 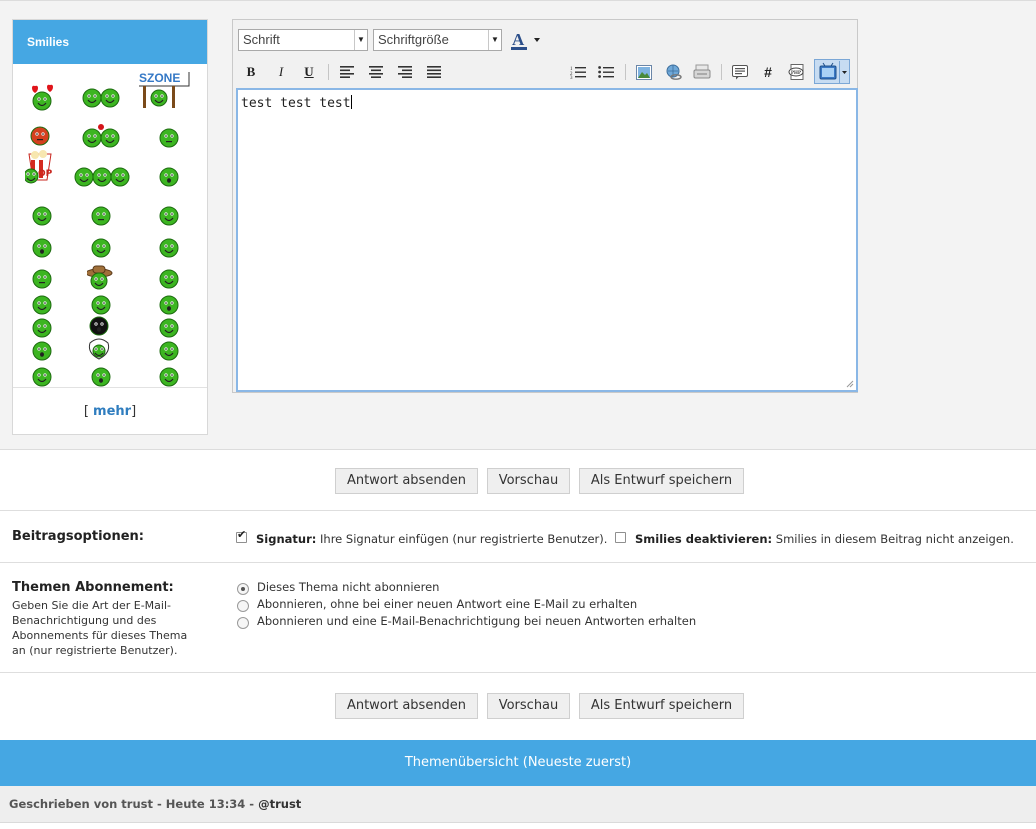 I want to click on dizzy-smiley-icon, so click(x=169, y=351).